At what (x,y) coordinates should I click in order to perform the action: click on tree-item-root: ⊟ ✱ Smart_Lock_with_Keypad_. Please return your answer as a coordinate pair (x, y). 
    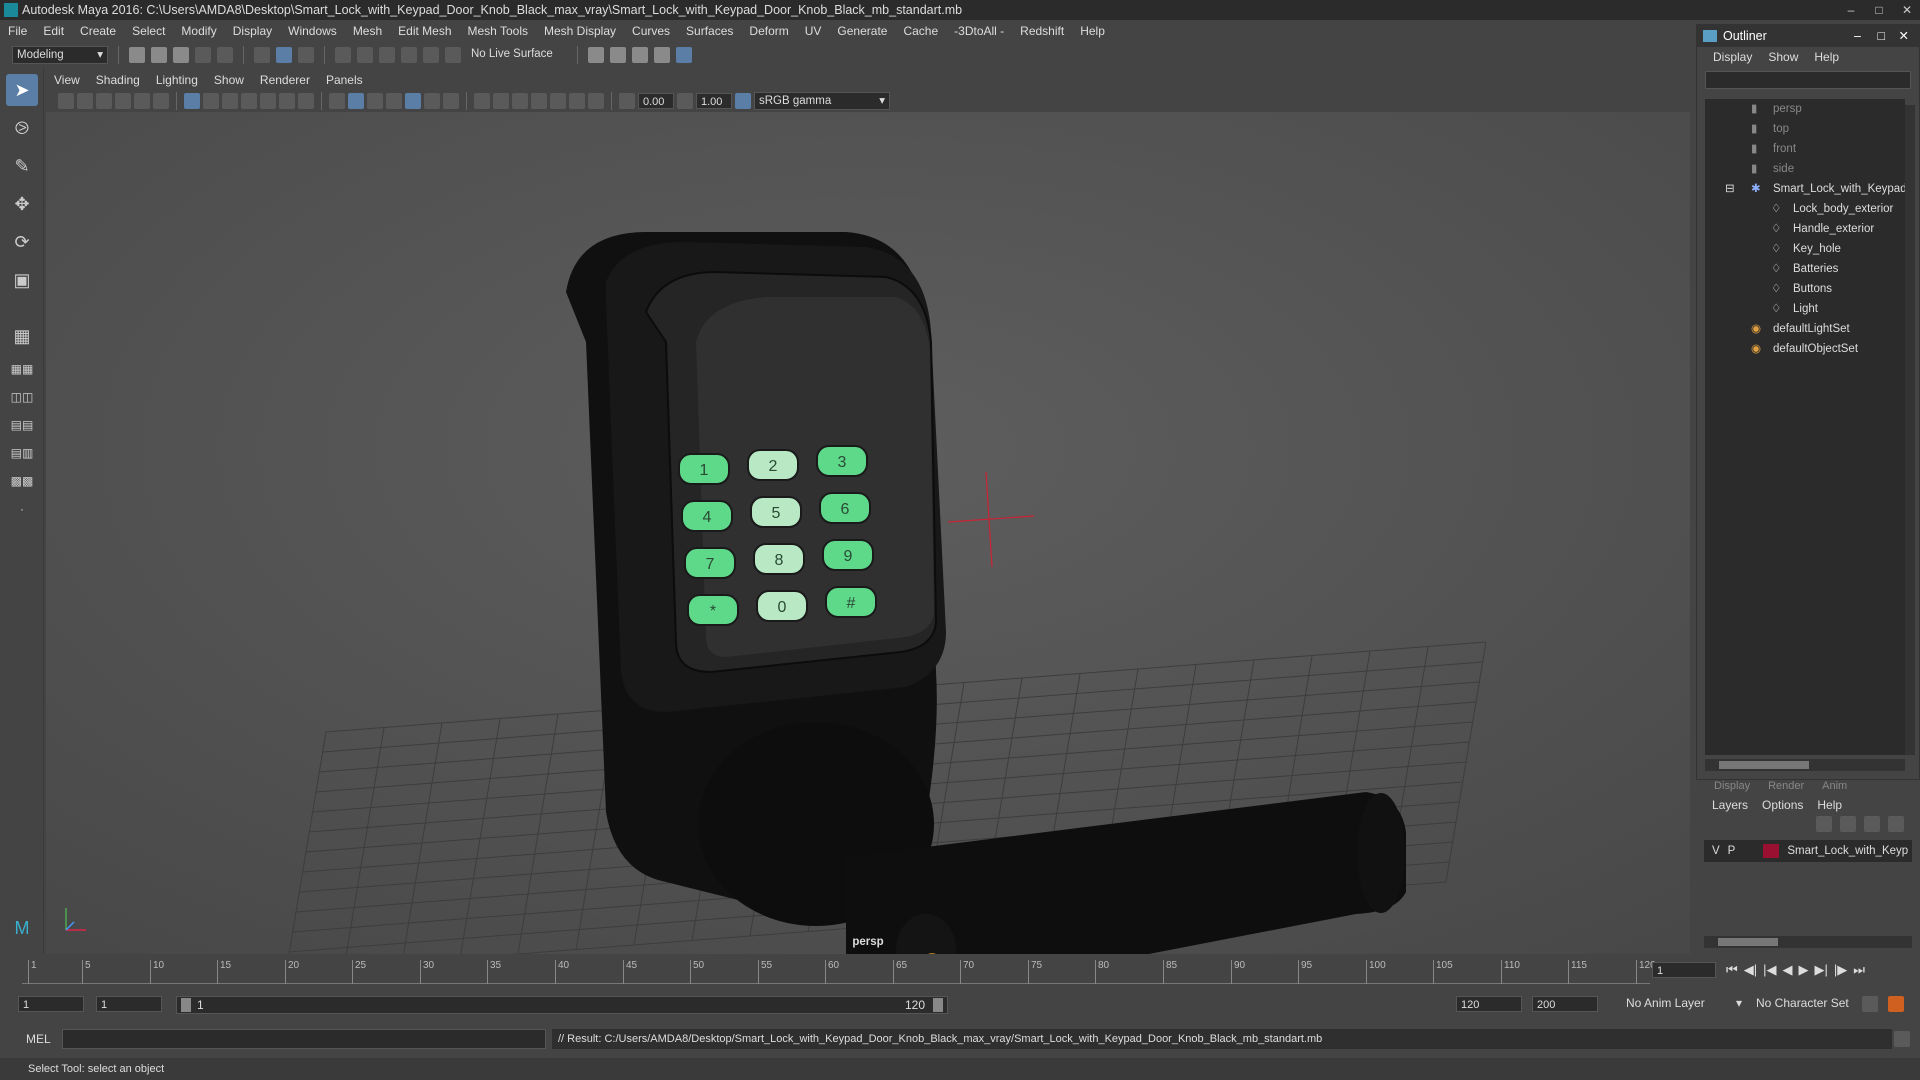
    Looking at the image, I should click on (1809, 189).